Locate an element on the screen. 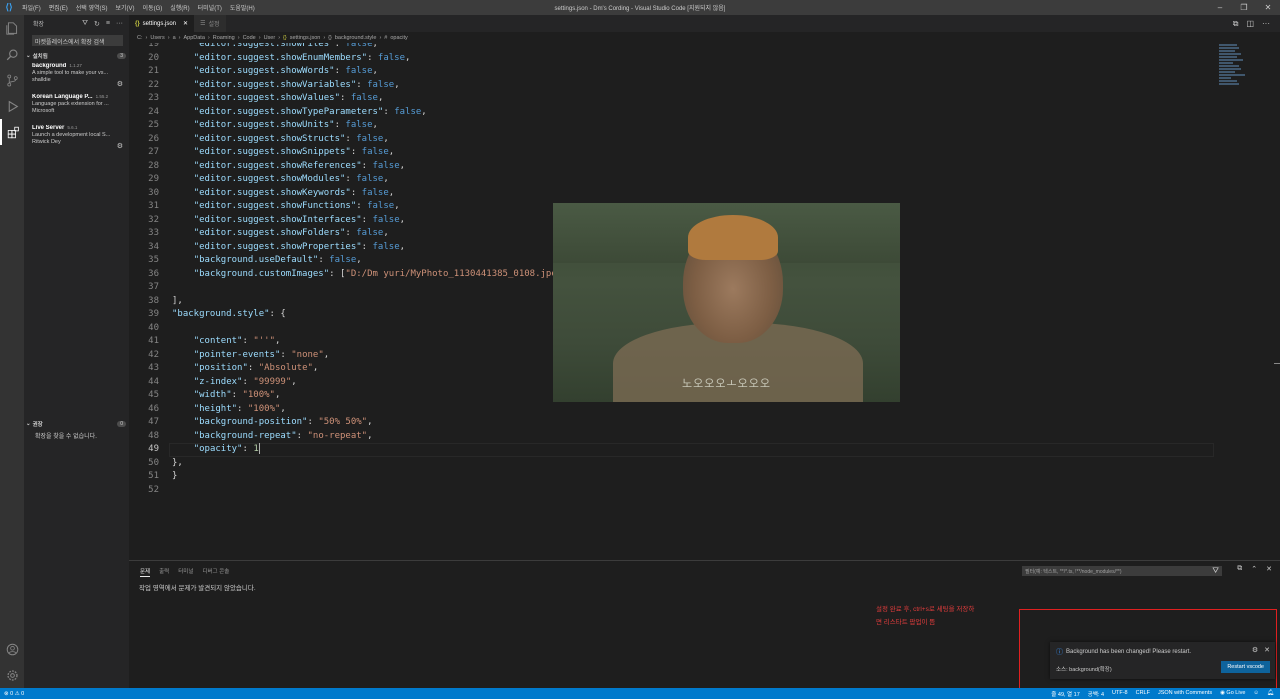 This screenshot has width=1280, height=699. tab-settings-json: {} settings.json ✕ is located at coordinates (162, 23).